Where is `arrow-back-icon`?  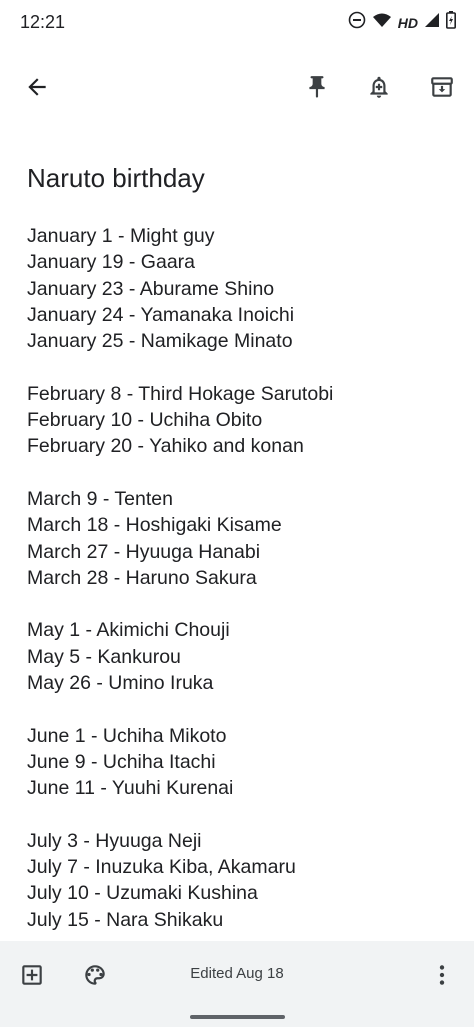
arrow-back-icon is located at coordinates (37, 87).